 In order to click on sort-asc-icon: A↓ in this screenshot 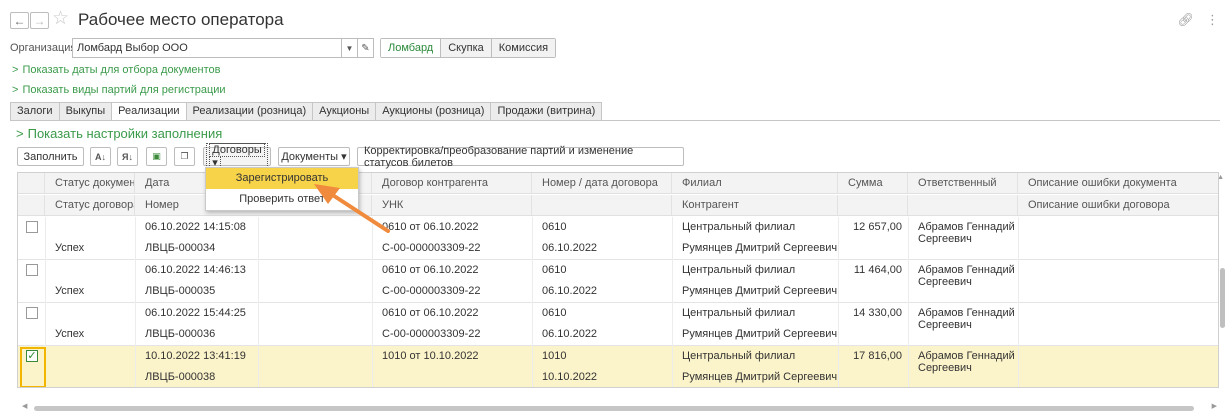, I will do `click(100, 156)`.